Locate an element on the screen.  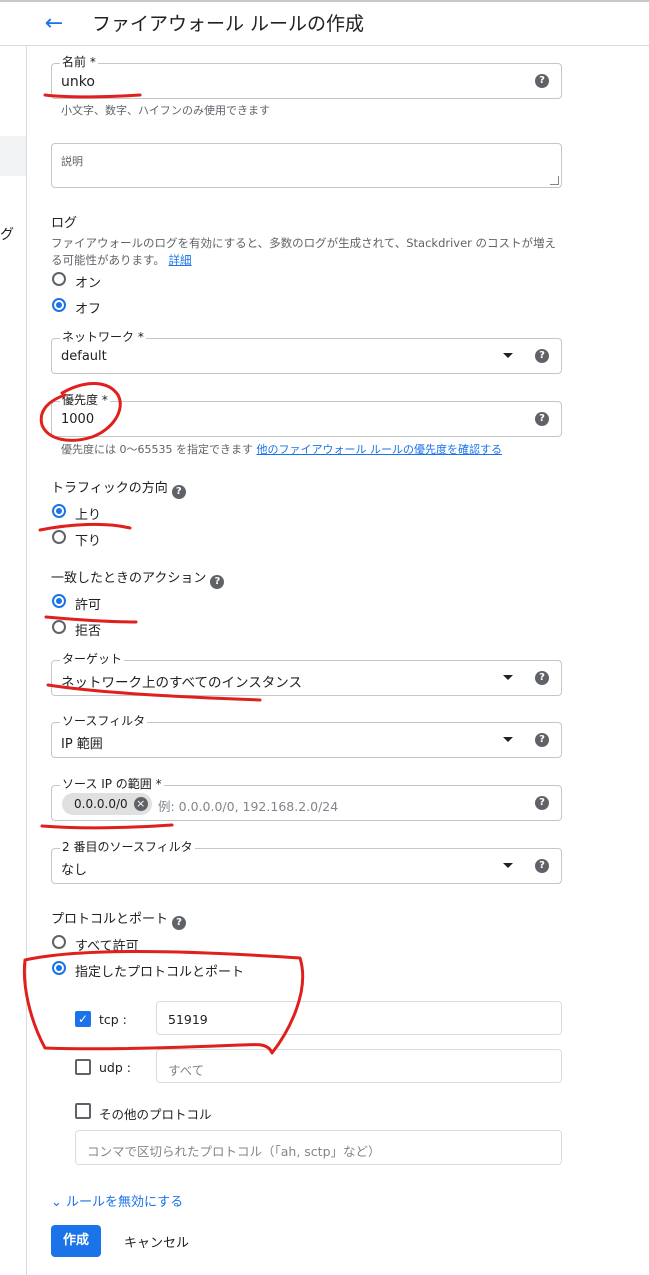
top-app-bar: ← ファイアウォール ルールの作成 is located at coordinates (324, 23).